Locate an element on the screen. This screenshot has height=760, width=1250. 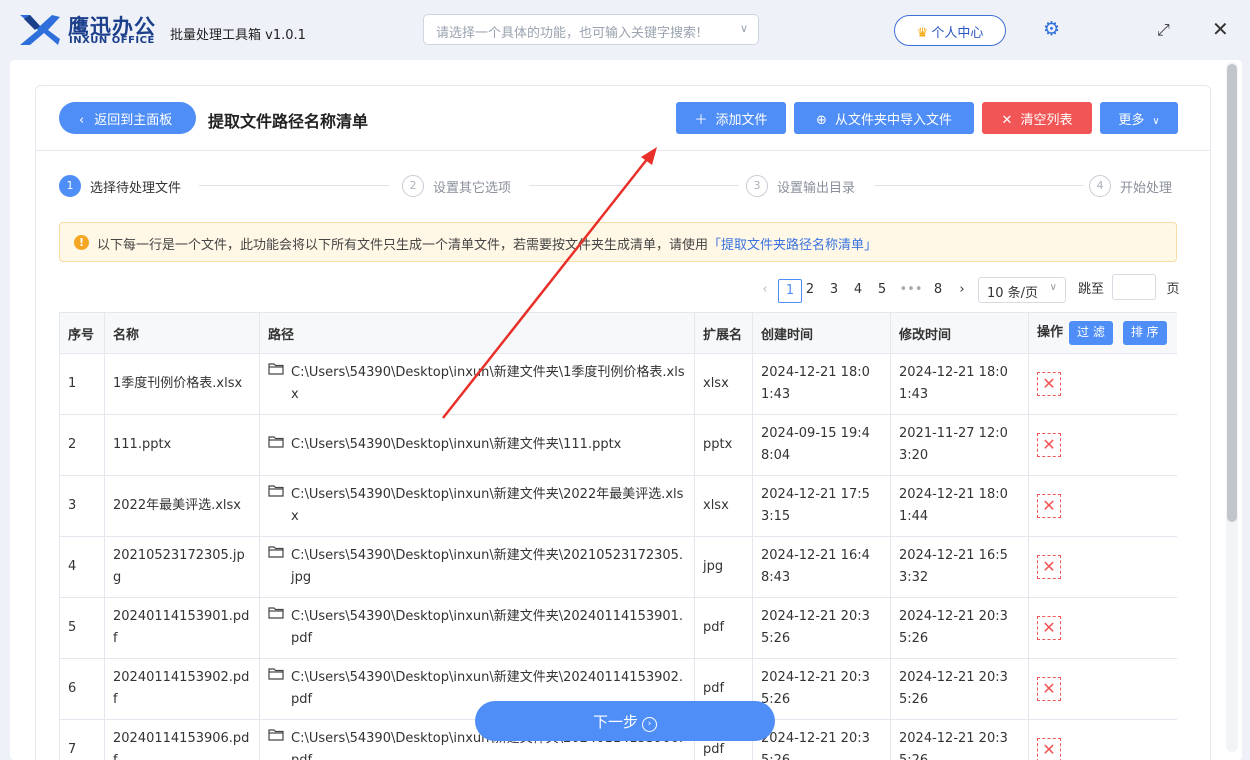
col-created: 创建时间 is located at coordinates (821, 333).